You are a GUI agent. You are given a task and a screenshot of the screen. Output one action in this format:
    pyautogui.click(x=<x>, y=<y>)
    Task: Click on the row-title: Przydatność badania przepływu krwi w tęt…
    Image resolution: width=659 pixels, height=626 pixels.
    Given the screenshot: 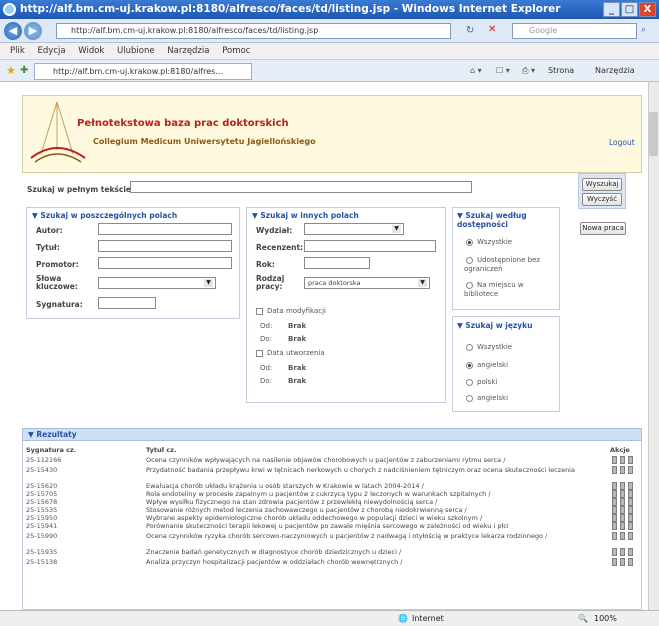 What is the action you would take?
    pyautogui.click(x=377, y=474)
    